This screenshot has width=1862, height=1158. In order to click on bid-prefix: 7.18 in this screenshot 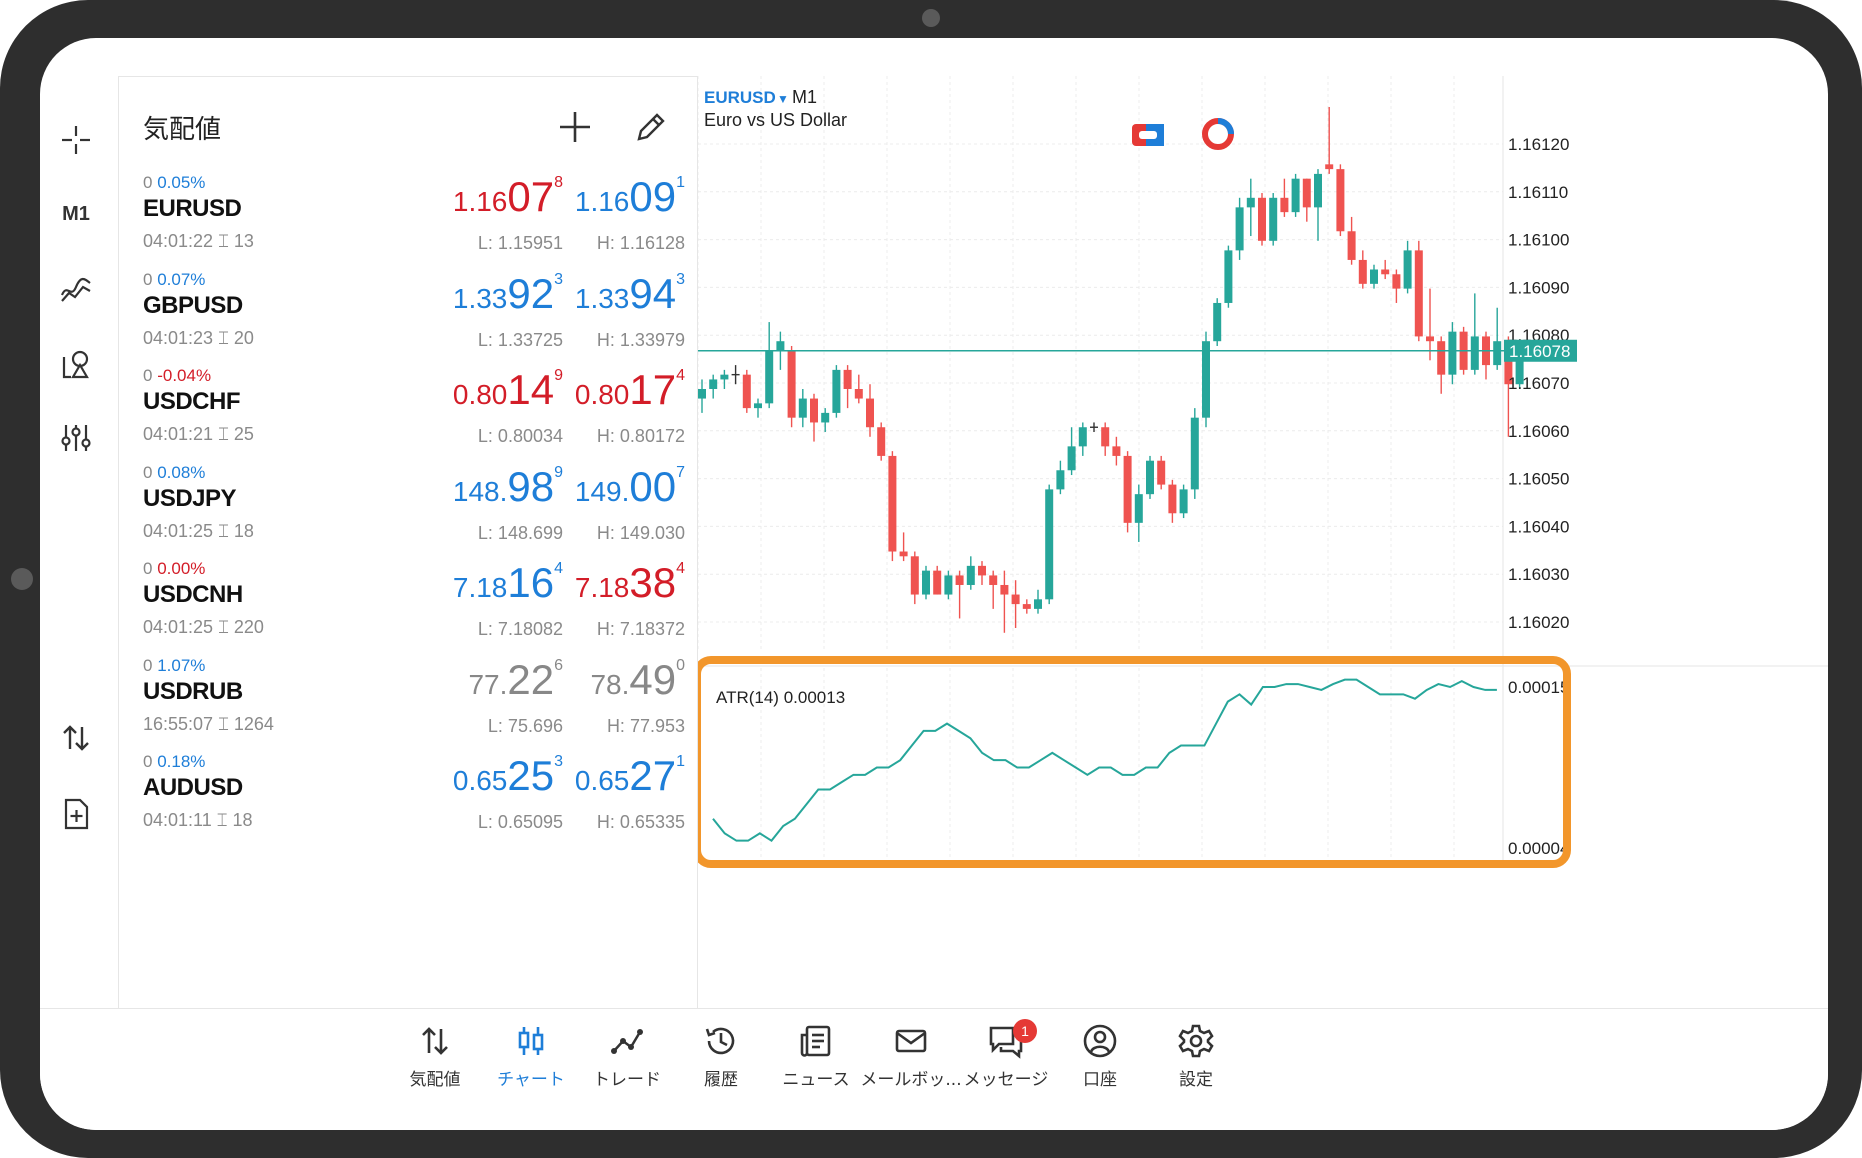, I will do `click(480, 587)`.